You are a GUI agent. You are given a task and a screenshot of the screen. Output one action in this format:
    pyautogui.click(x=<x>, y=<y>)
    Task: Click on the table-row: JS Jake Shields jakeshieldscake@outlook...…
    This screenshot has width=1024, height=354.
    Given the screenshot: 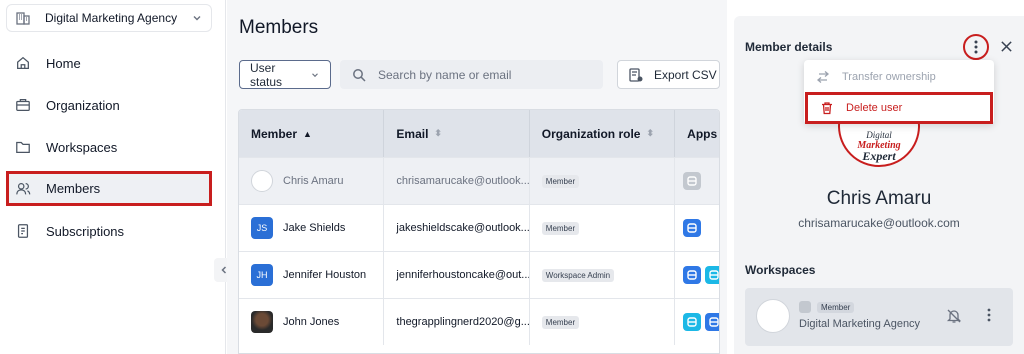 What is the action you would take?
    pyautogui.click(x=479, y=227)
    